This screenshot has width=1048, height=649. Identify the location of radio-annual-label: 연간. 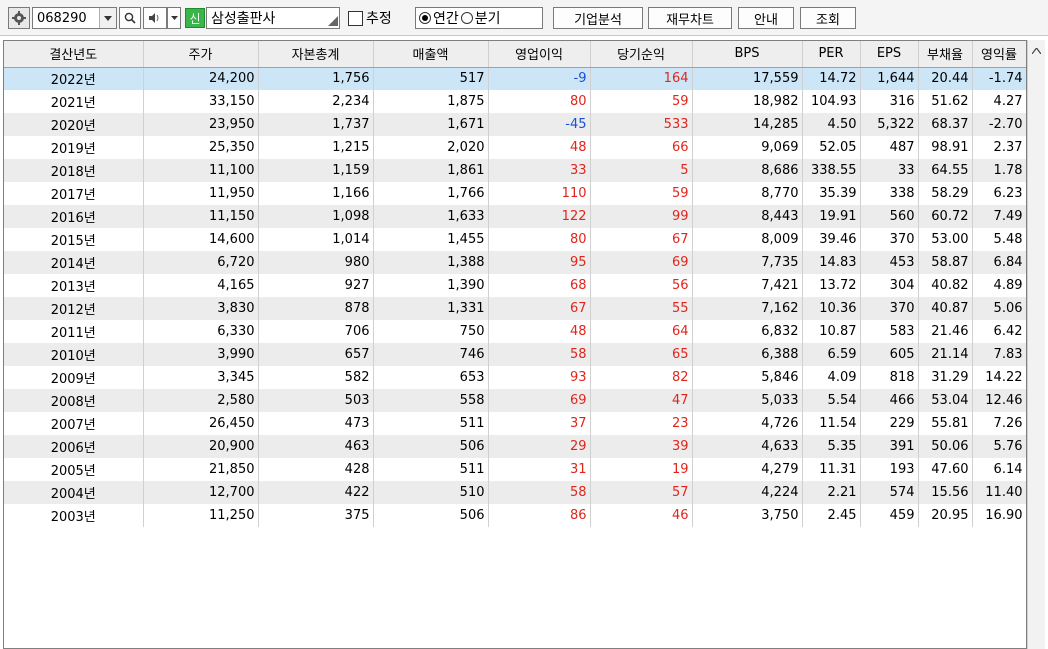
(446, 19).